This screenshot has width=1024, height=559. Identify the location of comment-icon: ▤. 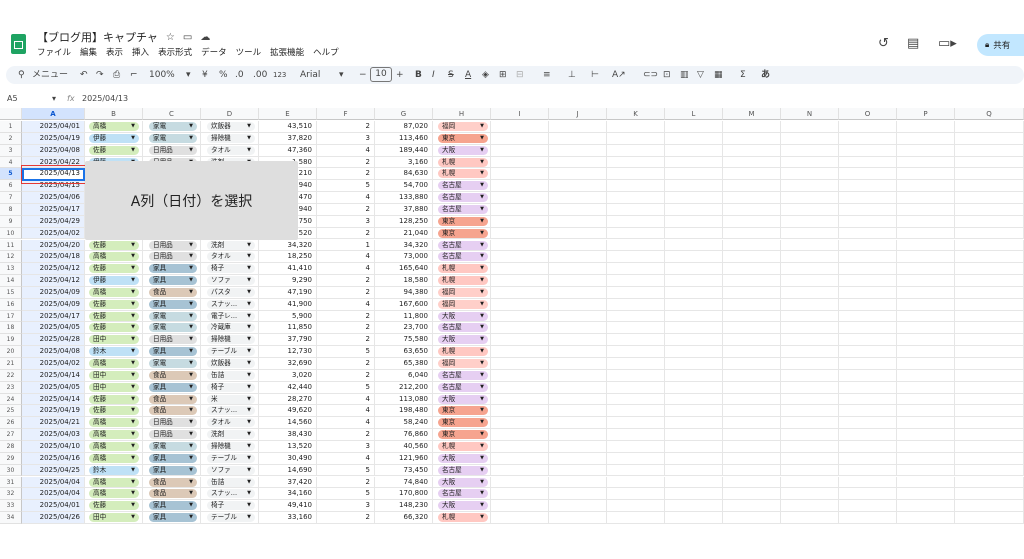
(913, 43).